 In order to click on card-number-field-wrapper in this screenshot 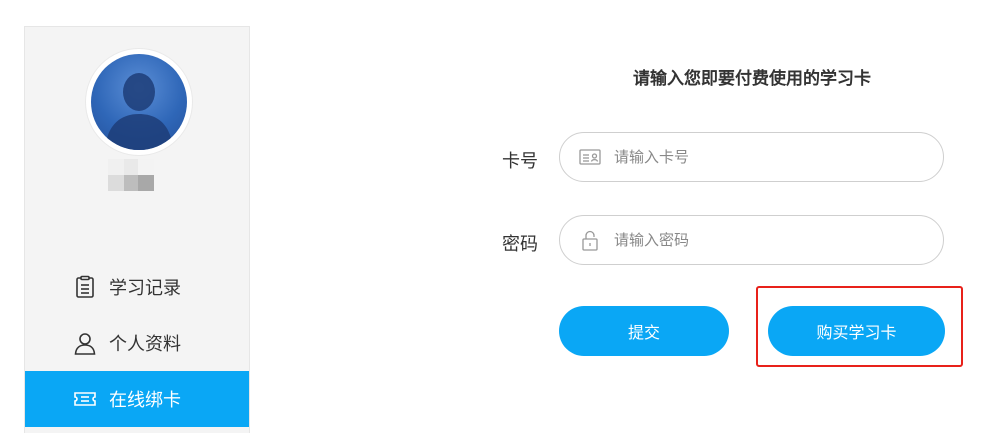, I will do `click(751, 157)`.